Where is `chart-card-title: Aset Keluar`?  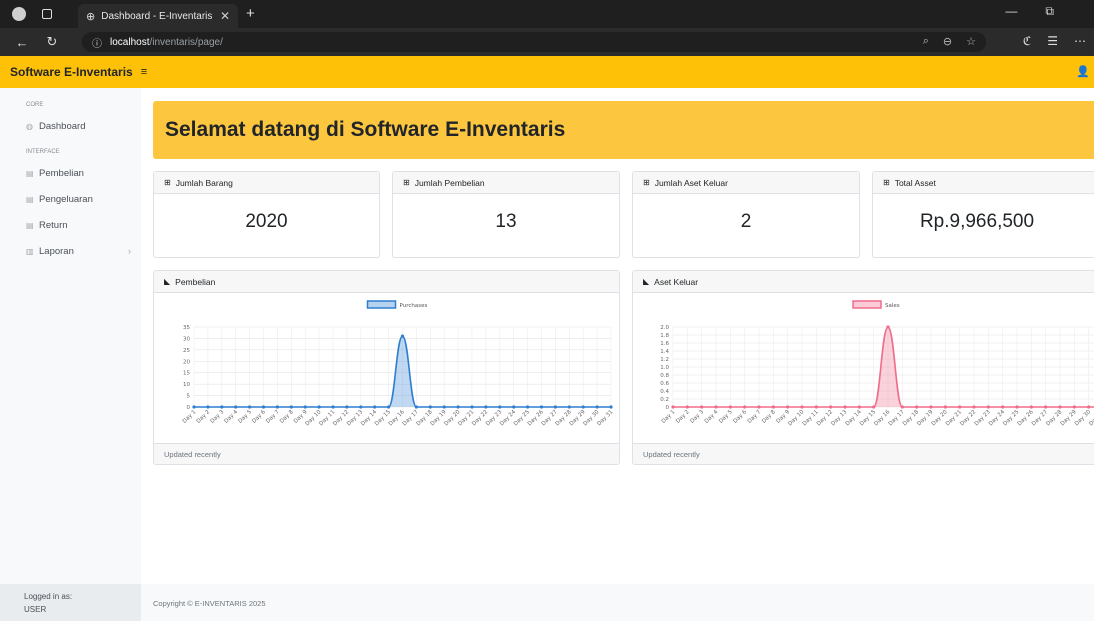
chart-card-title: Aset Keluar is located at coordinates (676, 281).